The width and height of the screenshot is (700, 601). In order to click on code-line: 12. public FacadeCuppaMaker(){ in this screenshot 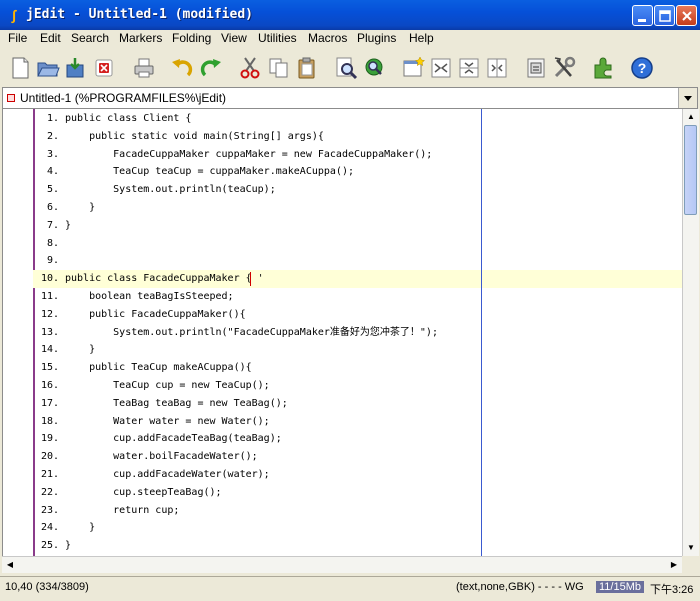, I will do `click(343, 315)`.